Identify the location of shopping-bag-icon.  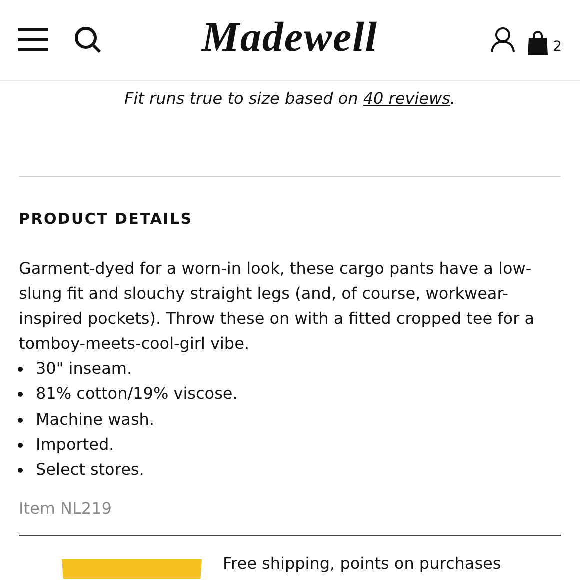
(538, 43).